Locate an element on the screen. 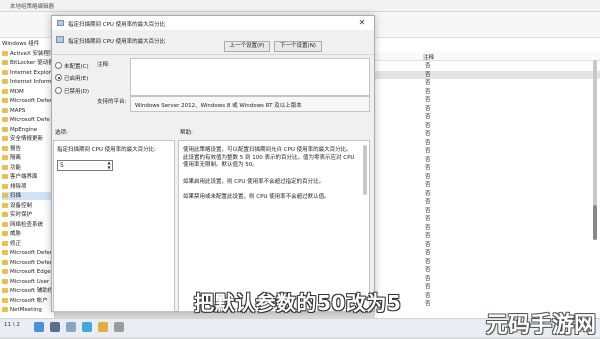 The width and height of the screenshot is (600, 339). edge-icon is located at coordinates (87, 327).